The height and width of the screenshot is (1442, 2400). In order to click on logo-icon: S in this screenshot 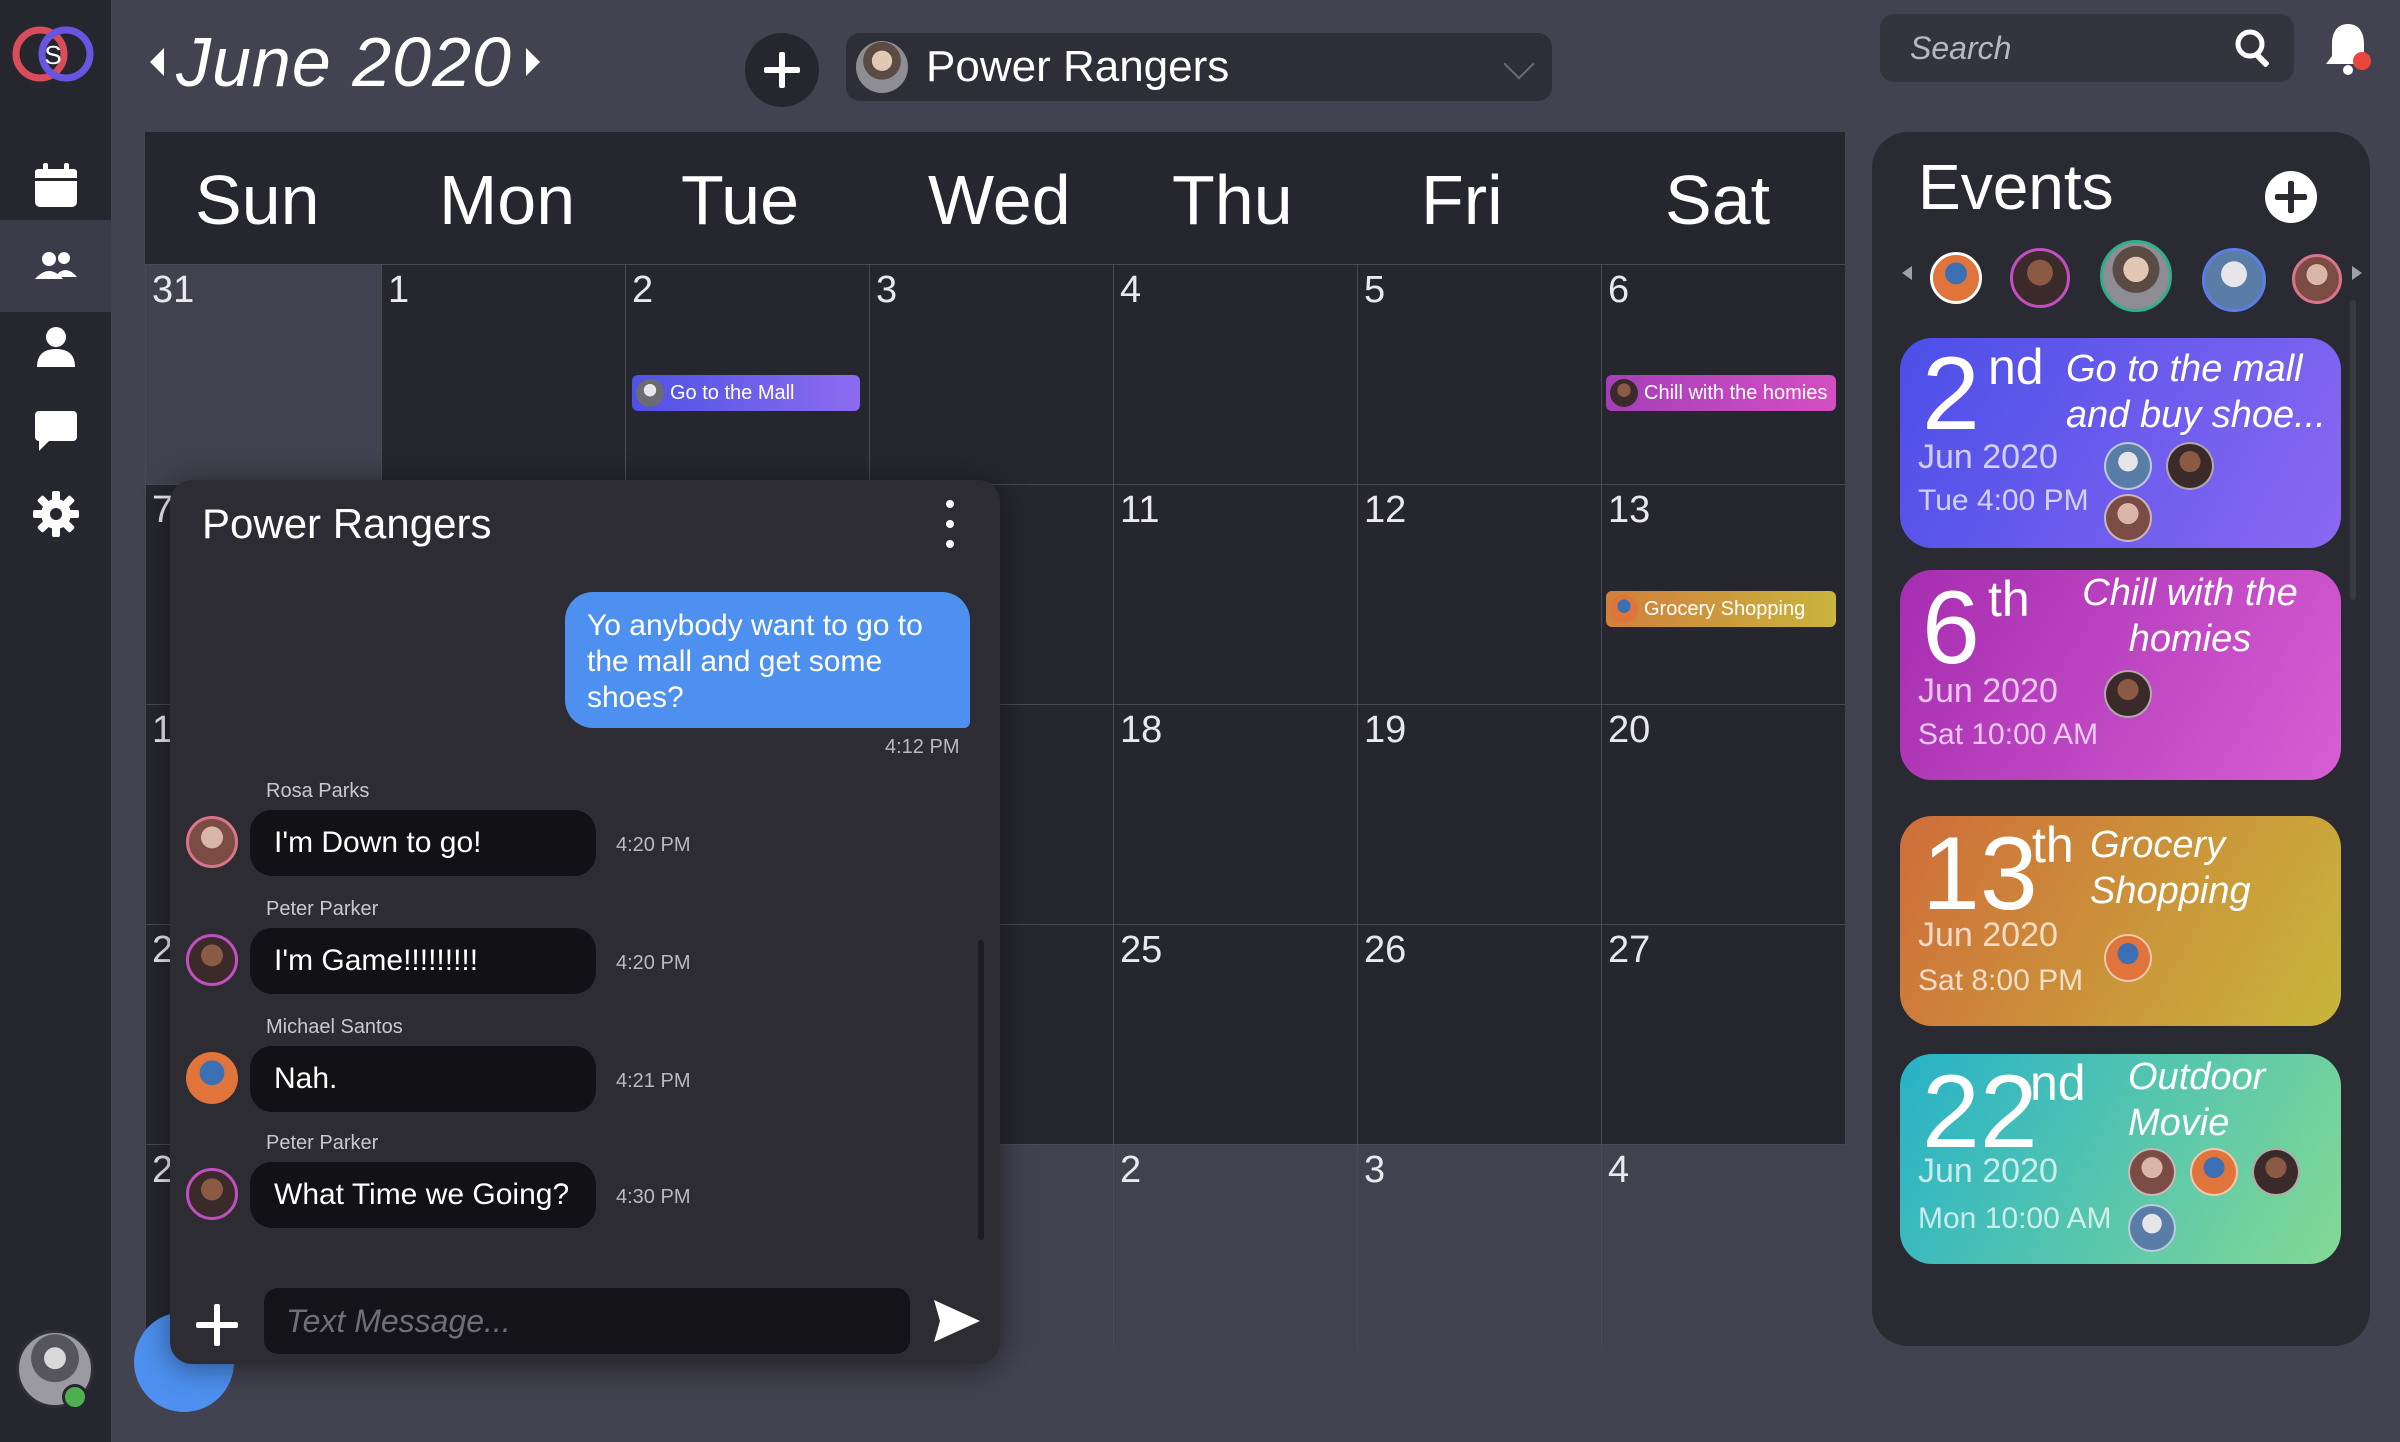, I will do `click(54, 54)`.